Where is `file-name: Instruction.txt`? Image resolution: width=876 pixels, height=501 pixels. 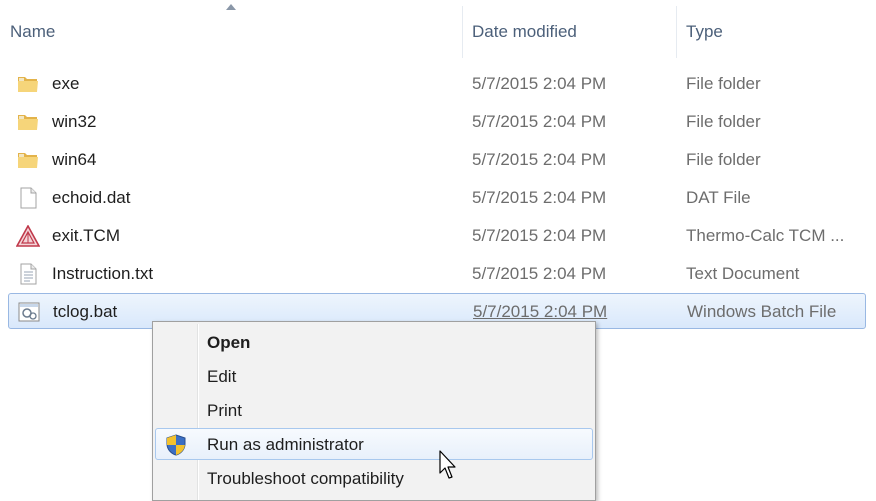
file-name: Instruction.txt is located at coordinates (103, 273).